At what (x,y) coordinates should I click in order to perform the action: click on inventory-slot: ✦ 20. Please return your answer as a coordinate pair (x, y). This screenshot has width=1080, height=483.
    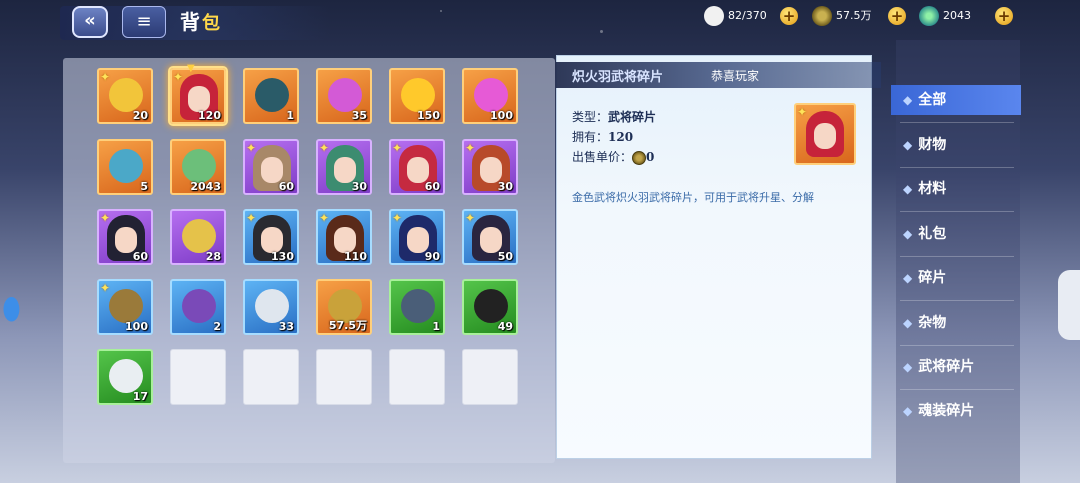
    Looking at the image, I should click on (125, 96).